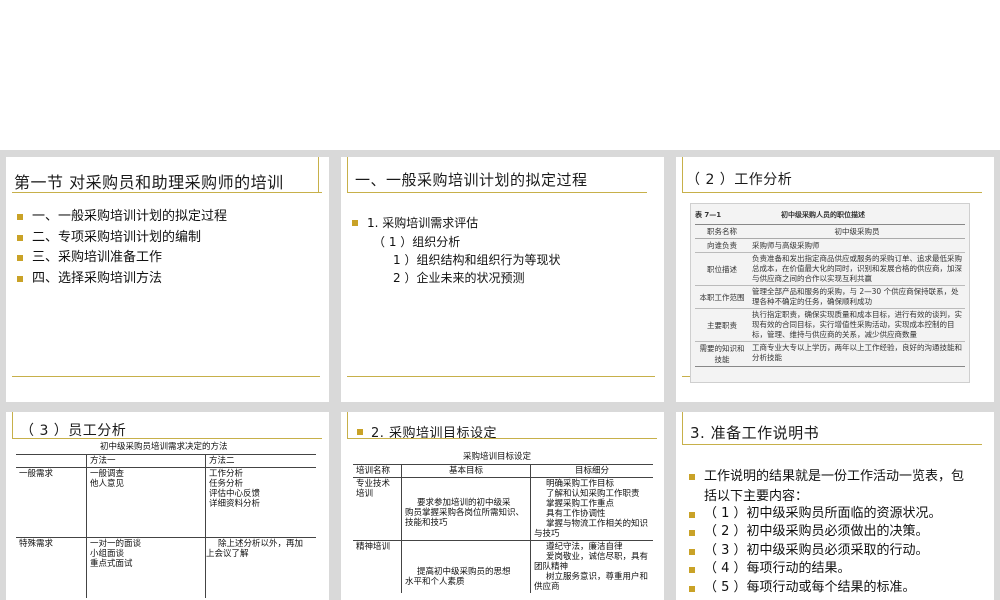  What do you see at coordinates (825, 588) in the screenshot?
I see `list-item: （ 5 ）每项行动或每个结果的标准。` at bounding box center [825, 588].